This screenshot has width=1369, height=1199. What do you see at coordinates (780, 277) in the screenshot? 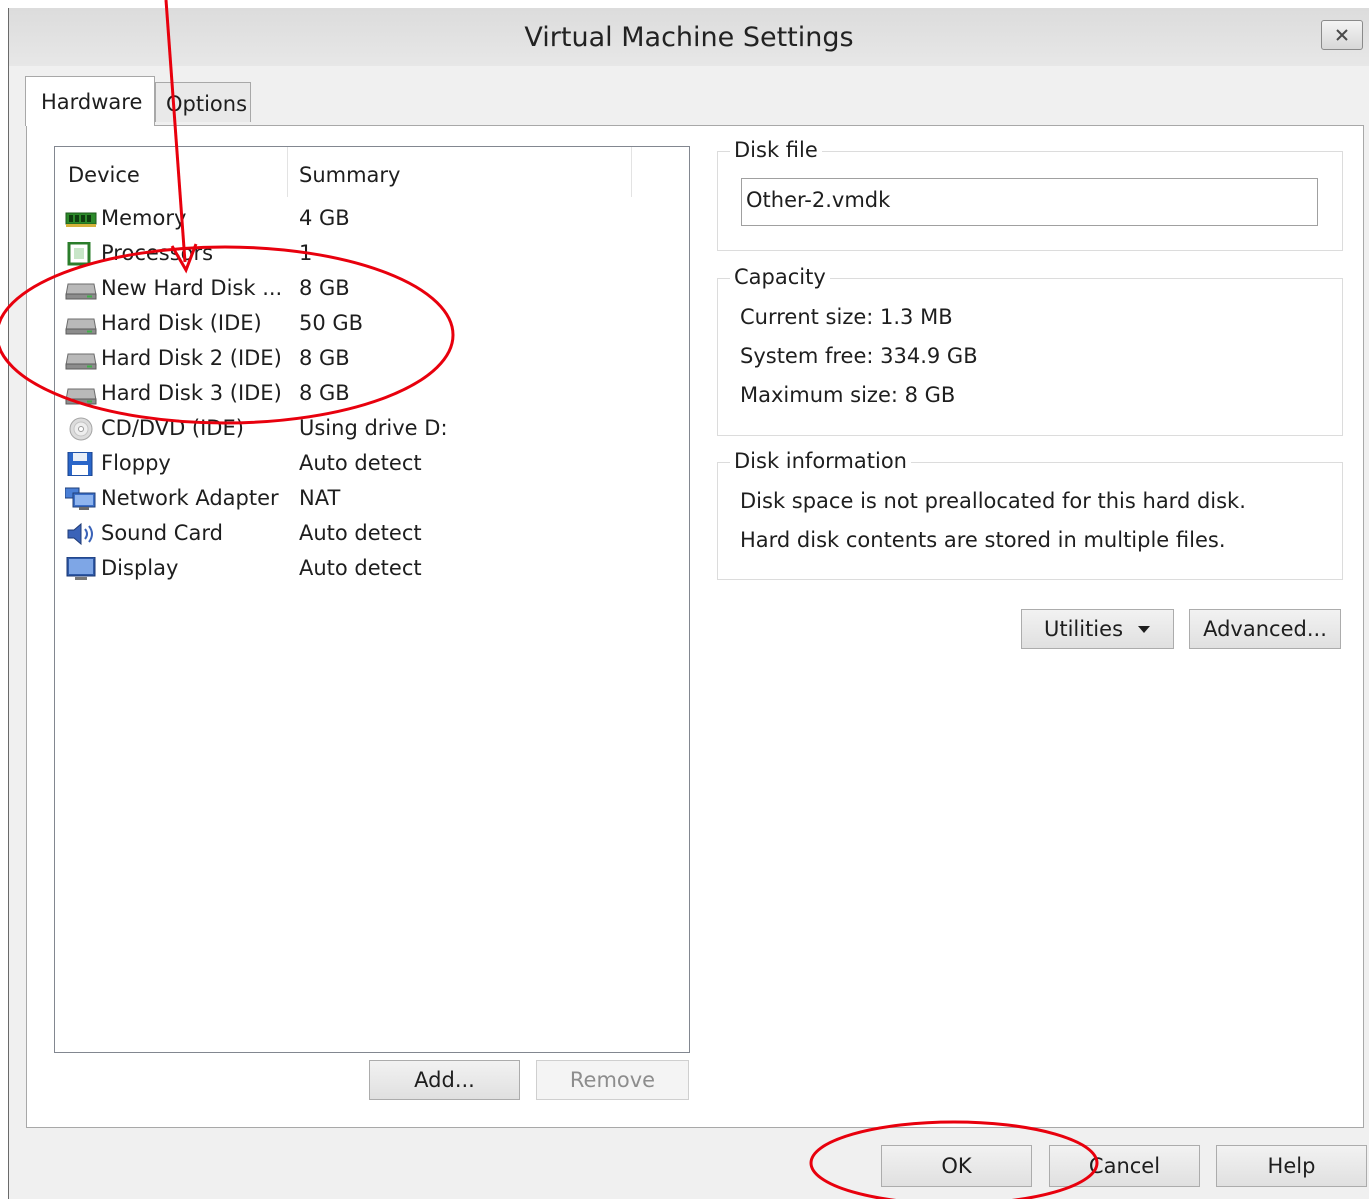
I see `capacity-legend: Capacity` at bounding box center [780, 277].